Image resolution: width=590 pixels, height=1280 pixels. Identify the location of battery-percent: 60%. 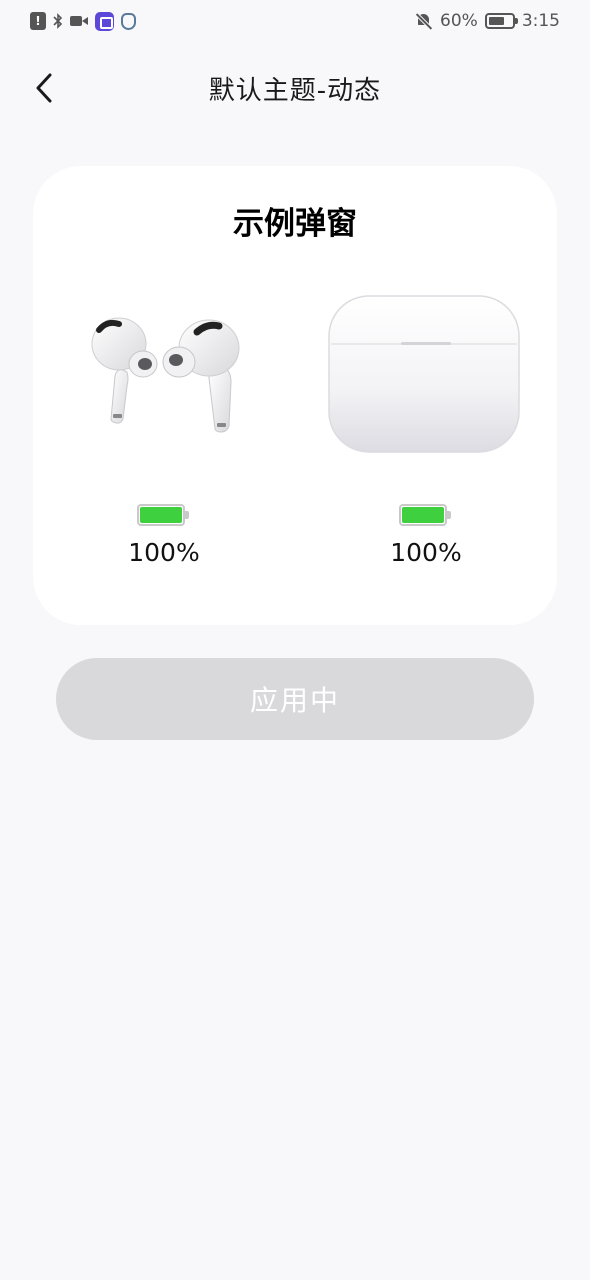
(459, 21).